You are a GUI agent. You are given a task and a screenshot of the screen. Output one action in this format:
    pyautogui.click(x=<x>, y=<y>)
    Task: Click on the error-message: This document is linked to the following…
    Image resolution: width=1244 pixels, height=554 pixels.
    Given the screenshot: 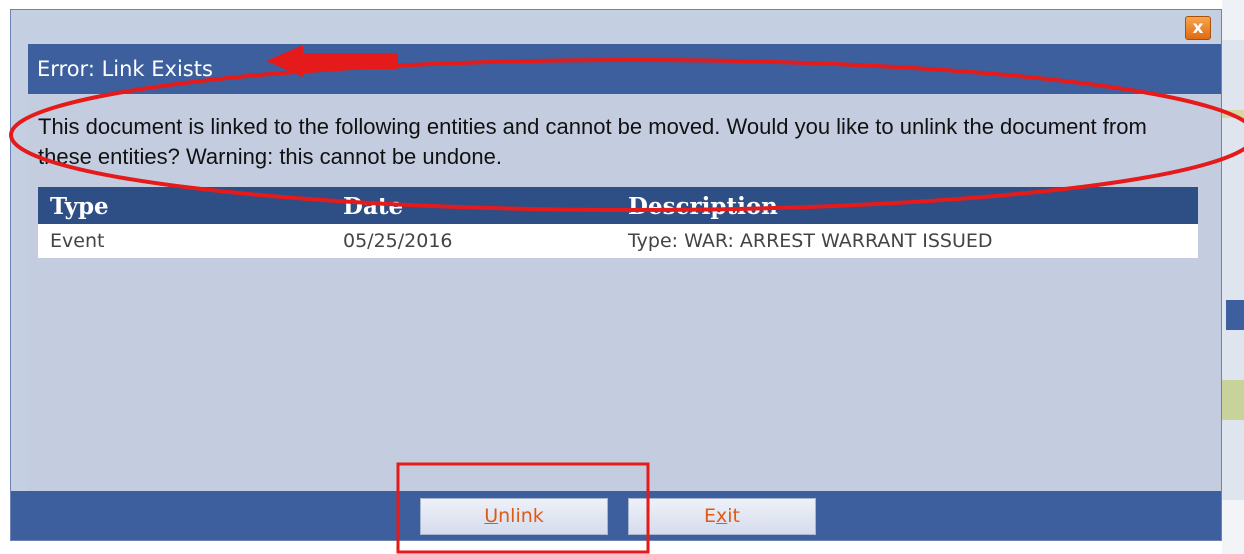 What is the action you would take?
    pyautogui.click(x=592, y=141)
    